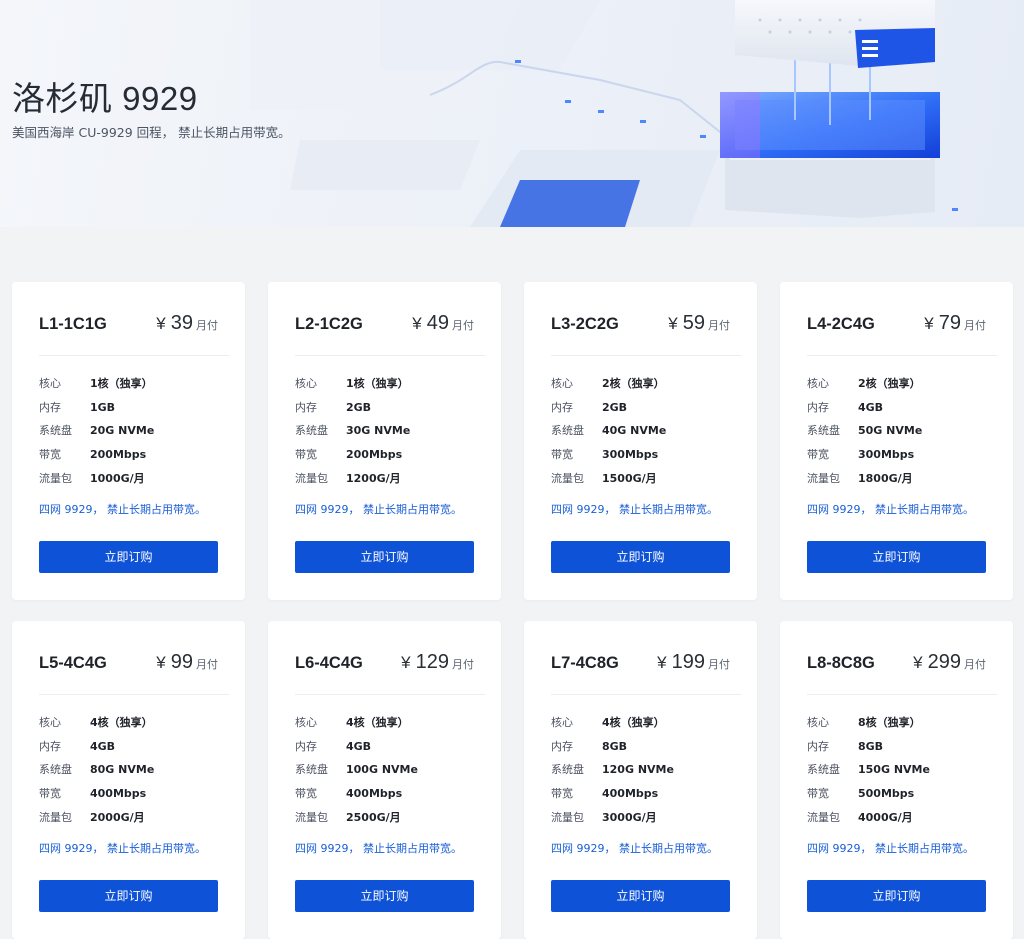  What do you see at coordinates (693, 323) in the screenshot?
I see `price-amount: 59` at bounding box center [693, 323].